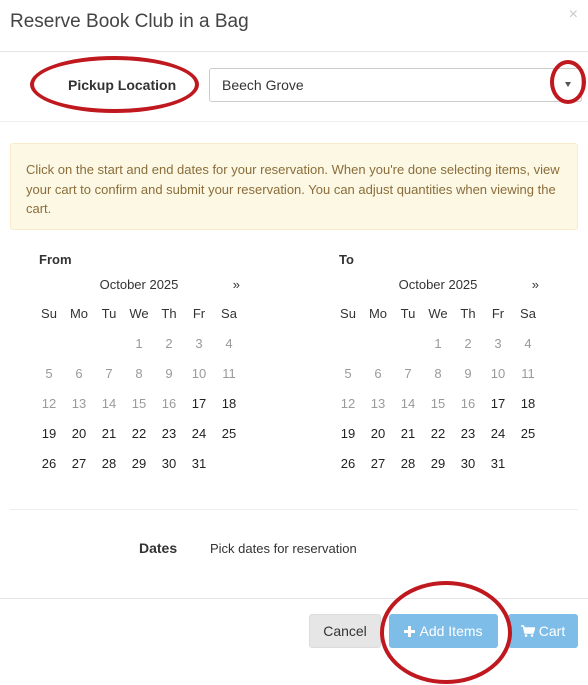 The image size is (588, 685). I want to click on from-day-cell: 10, so click(199, 373).